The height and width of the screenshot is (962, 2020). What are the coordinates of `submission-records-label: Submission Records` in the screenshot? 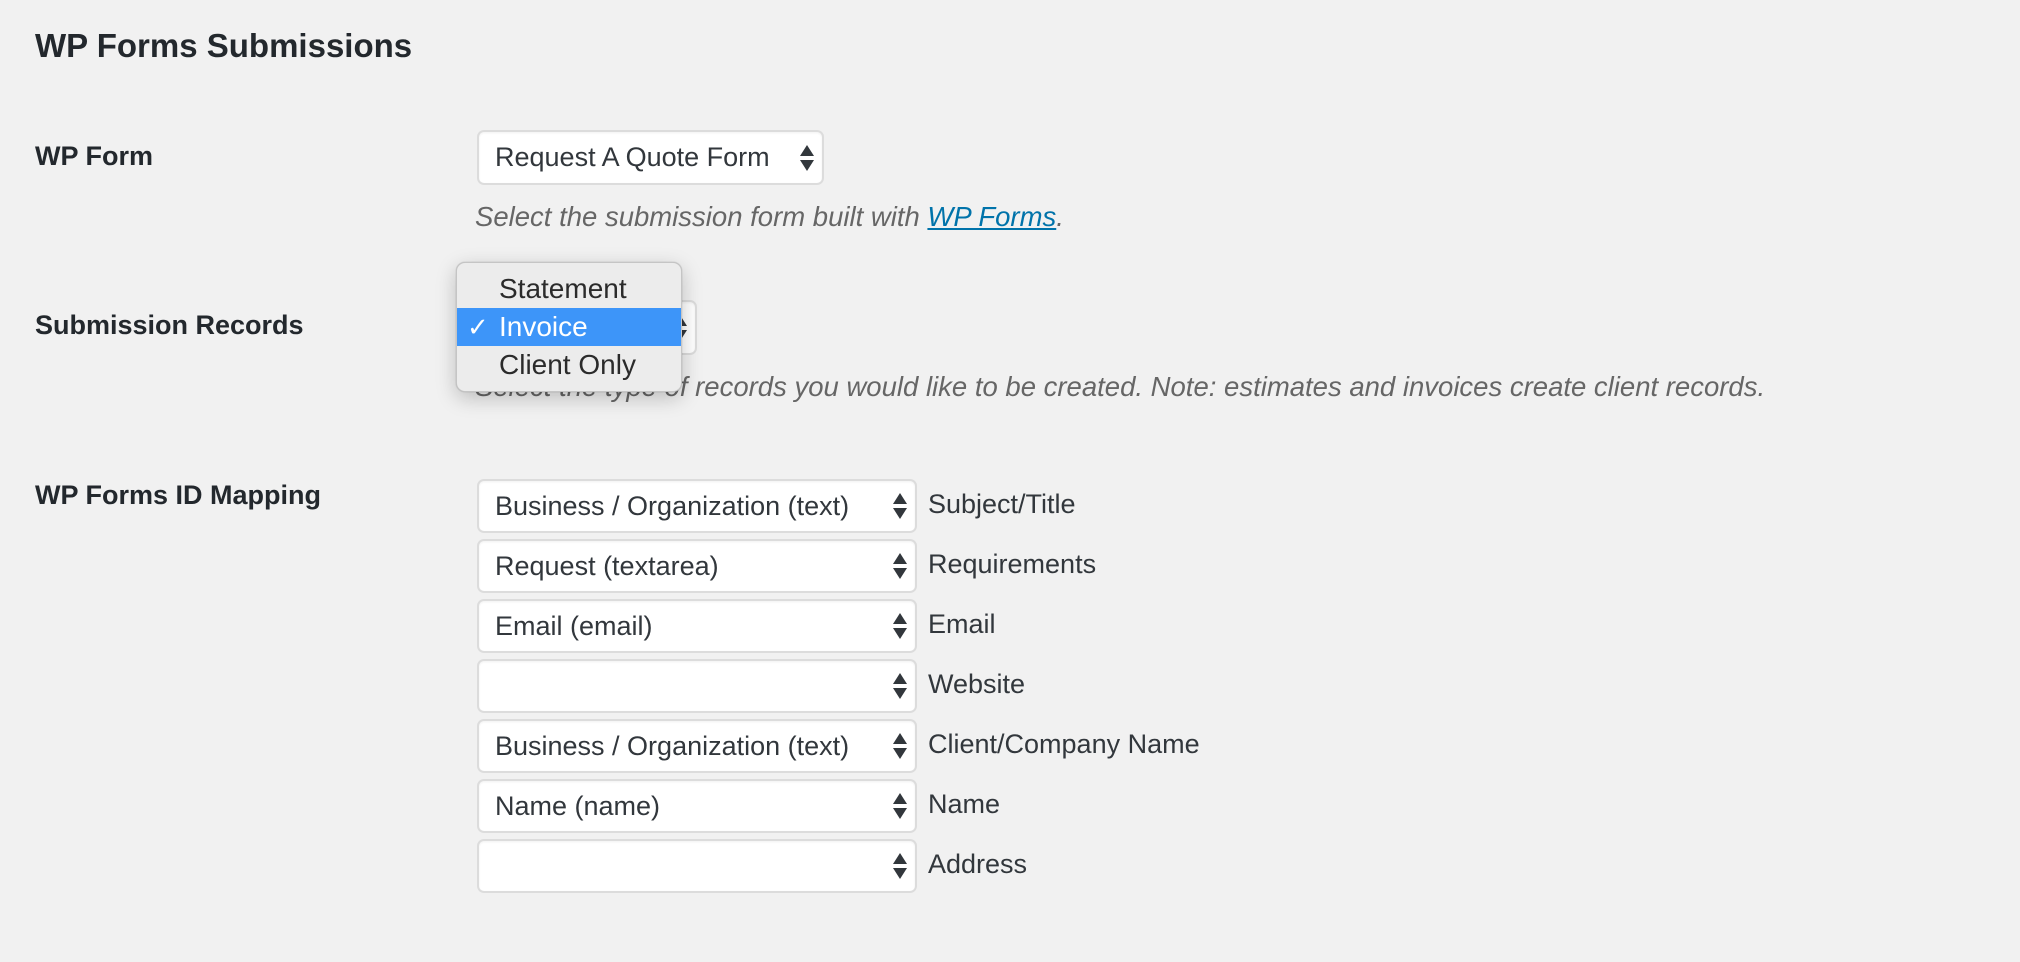 It's located at (169, 325).